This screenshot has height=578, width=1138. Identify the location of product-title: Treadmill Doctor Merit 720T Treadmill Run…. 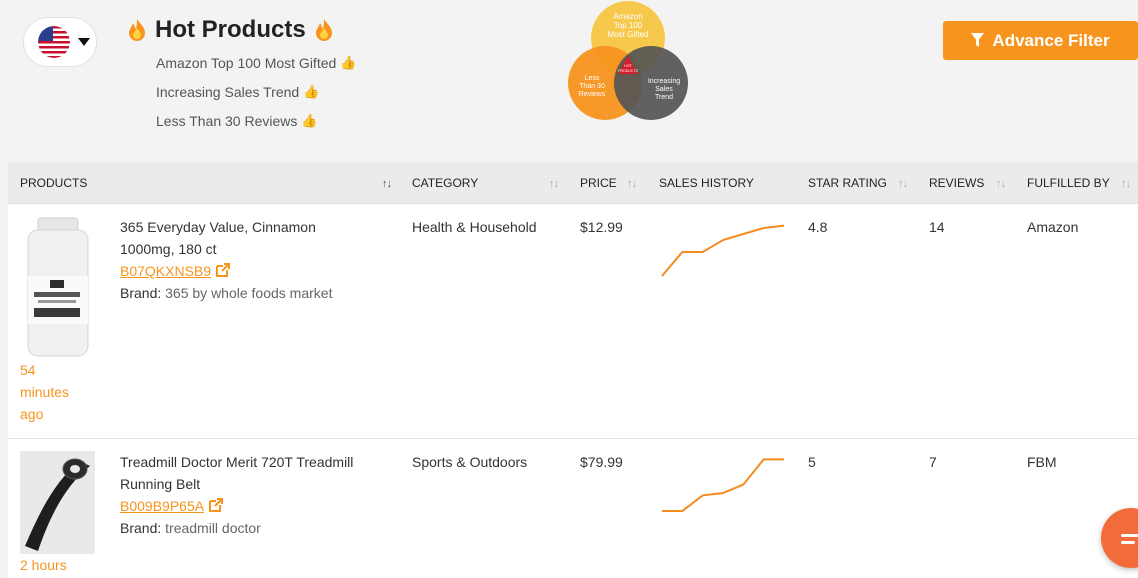
(260, 473).